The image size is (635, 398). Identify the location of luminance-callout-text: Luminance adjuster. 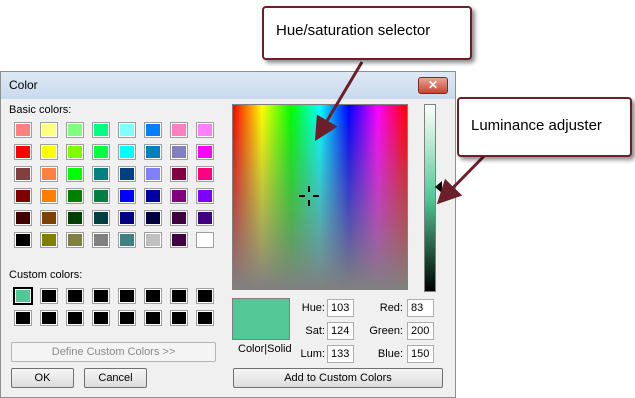
(536, 125).